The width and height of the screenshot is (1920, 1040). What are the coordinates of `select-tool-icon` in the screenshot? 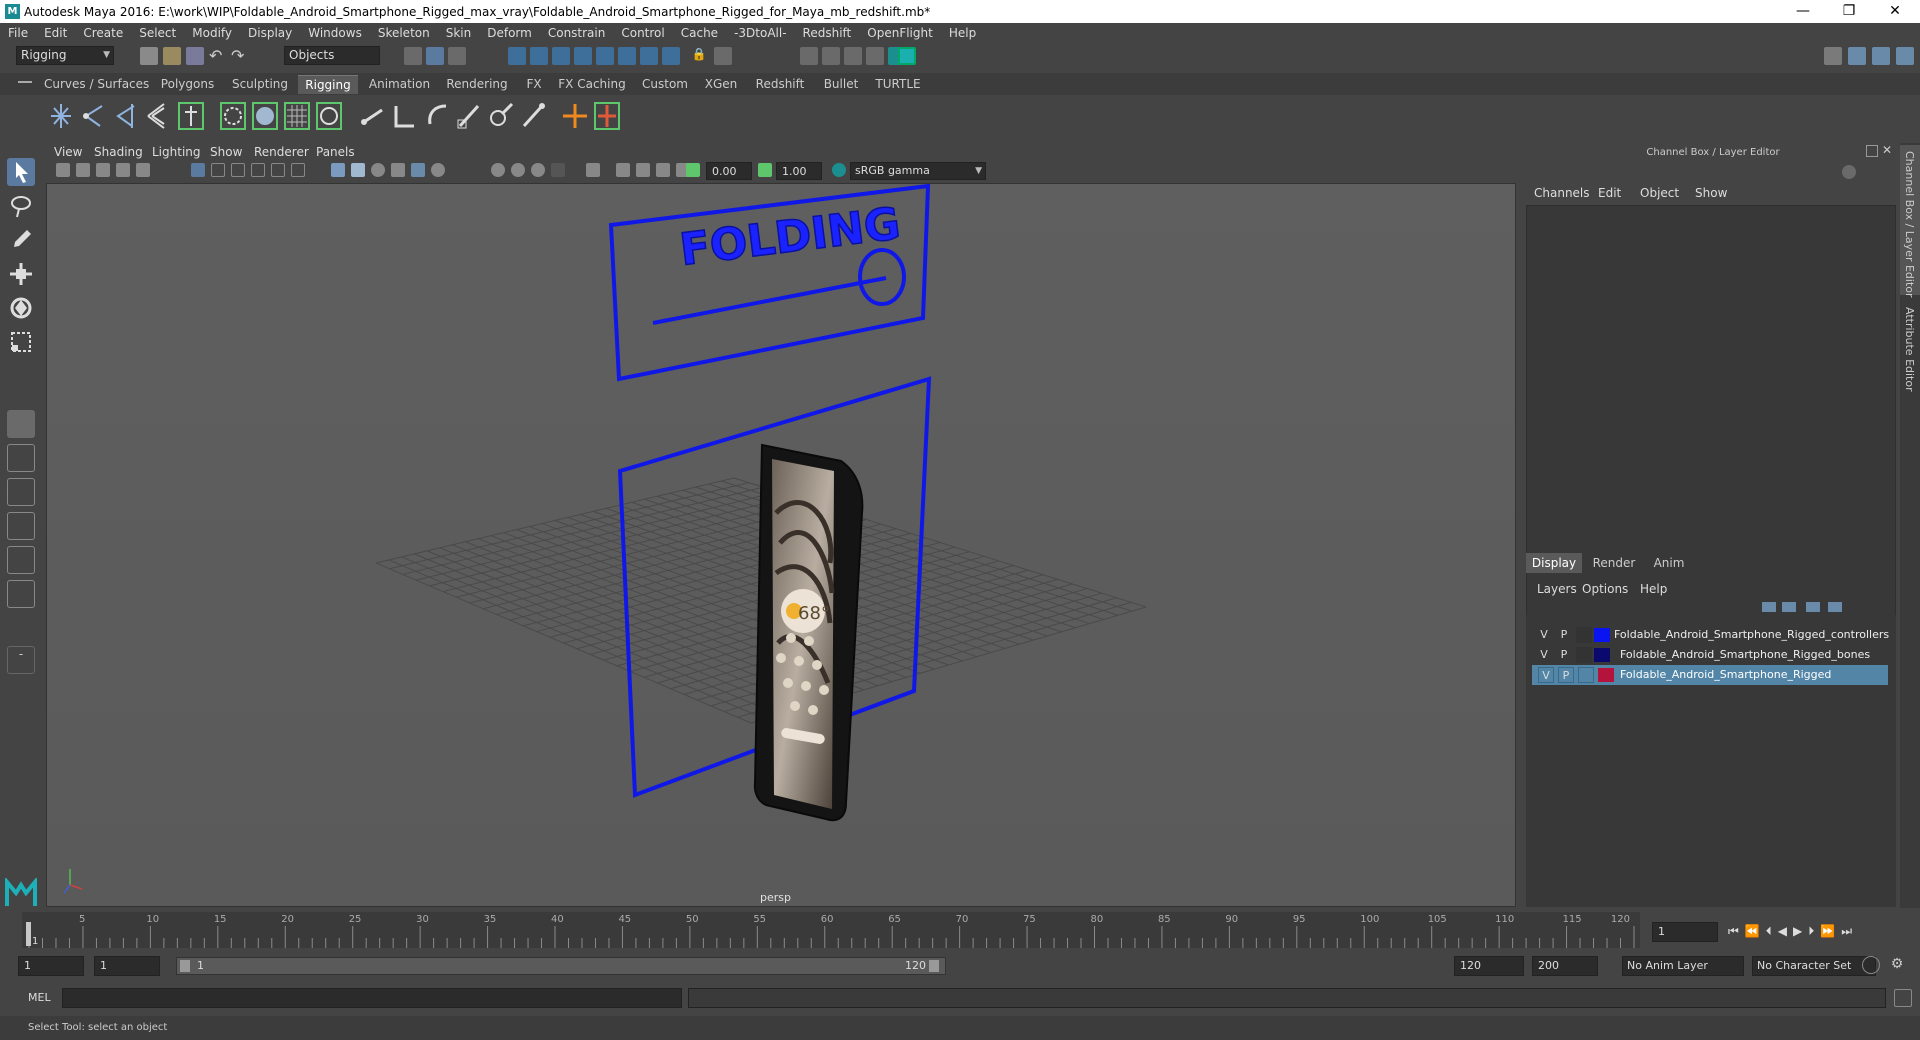 It's located at (21, 172).